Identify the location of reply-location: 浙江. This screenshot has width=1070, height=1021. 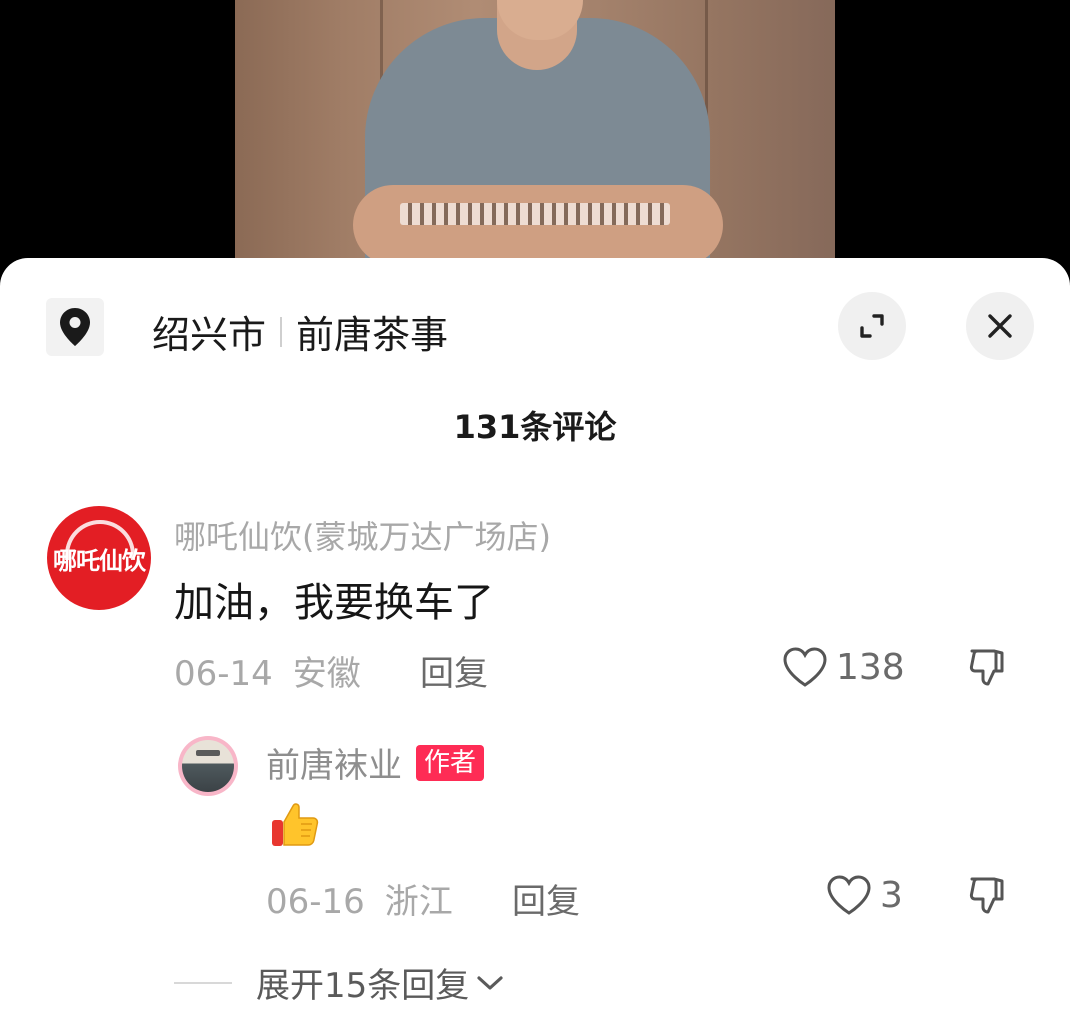
(418, 902).